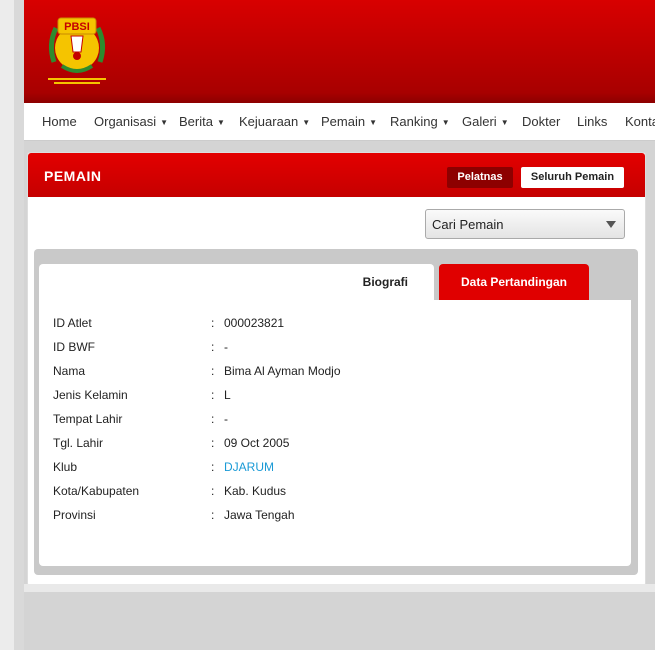 The image size is (655, 650). What do you see at coordinates (131, 121) in the screenshot?
I see `nav-organisasi: Organisasi ▼` at bounding box center [131, 121].